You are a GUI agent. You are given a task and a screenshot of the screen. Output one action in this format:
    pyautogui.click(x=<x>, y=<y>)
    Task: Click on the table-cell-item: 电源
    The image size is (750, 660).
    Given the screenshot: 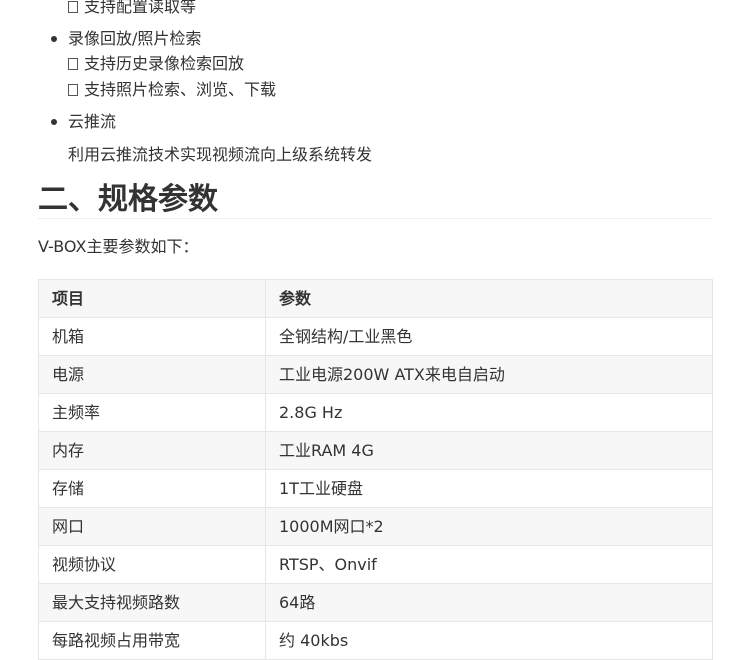 What is the action you would take?
    pyautogui.click(x=152, y=374)
    